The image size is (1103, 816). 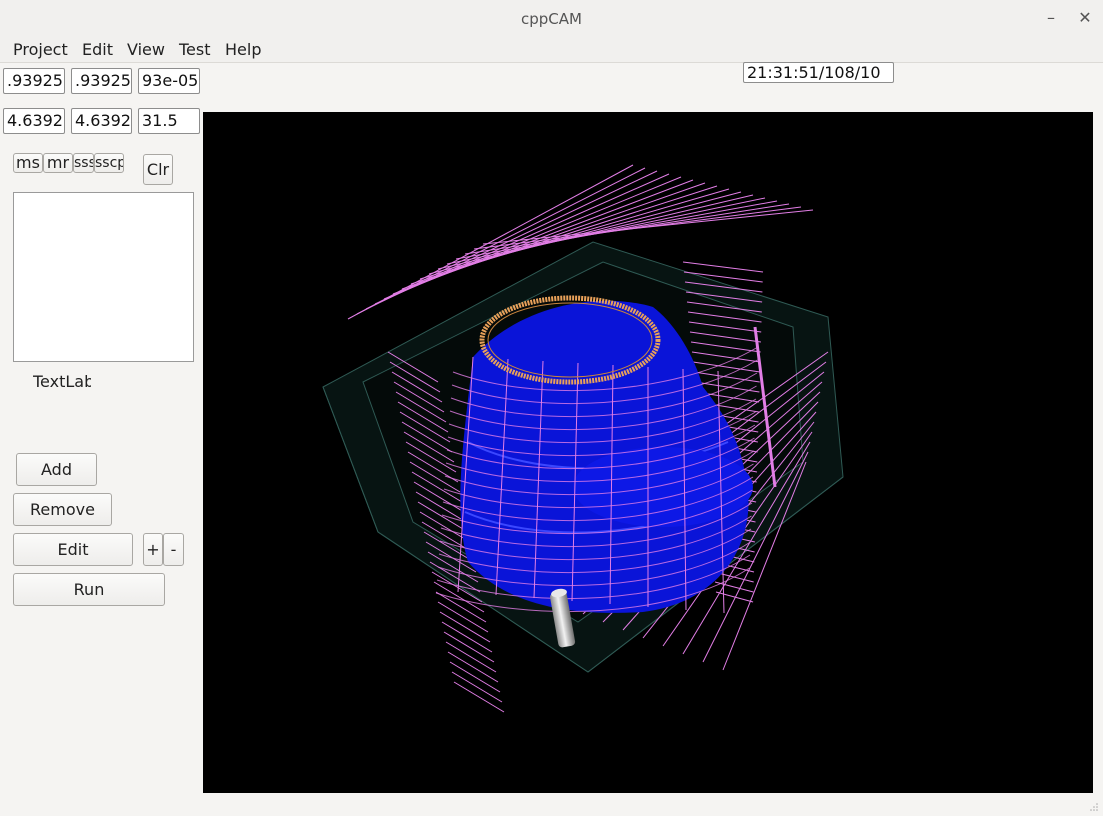 I want to click on run-button: Run, so click(x=89, y=589).